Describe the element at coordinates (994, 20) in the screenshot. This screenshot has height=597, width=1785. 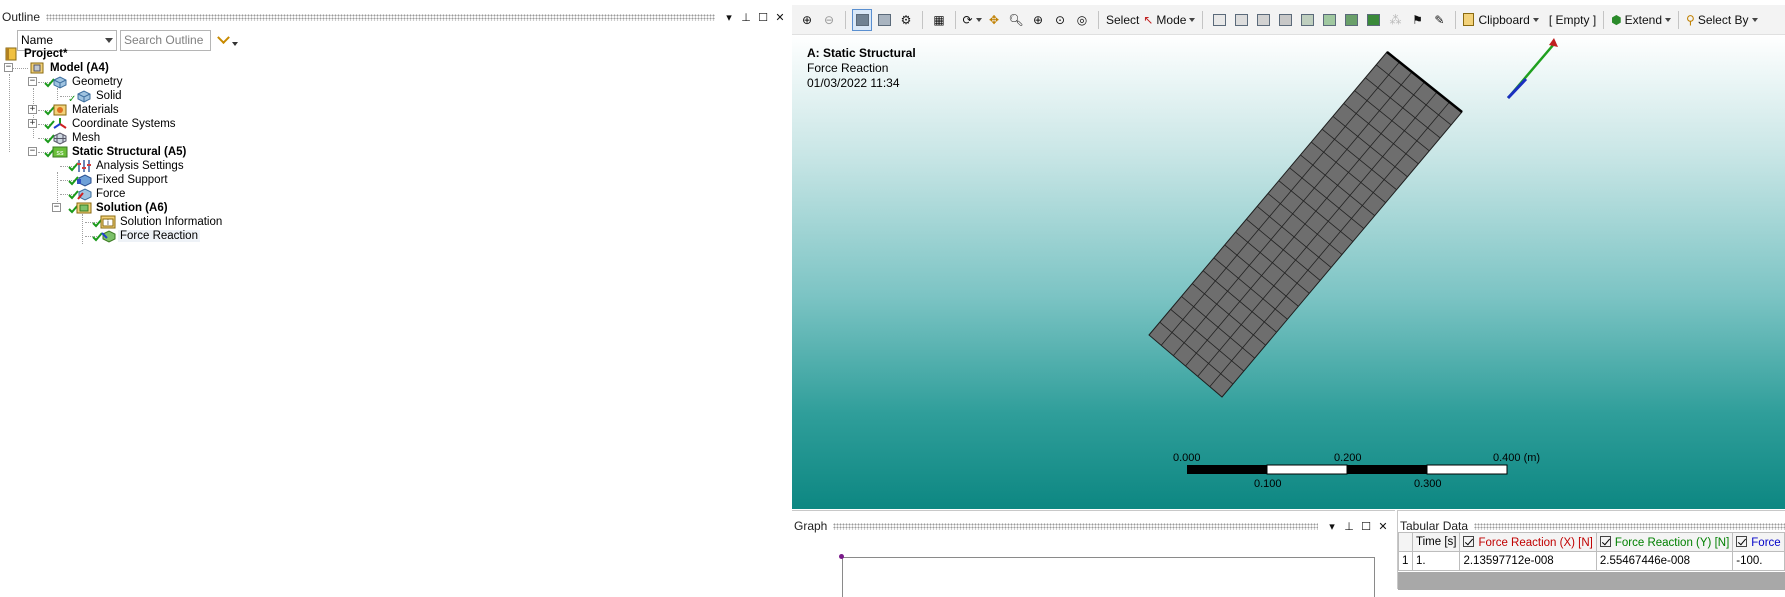
I see `pan-icon: ✥` at that location.